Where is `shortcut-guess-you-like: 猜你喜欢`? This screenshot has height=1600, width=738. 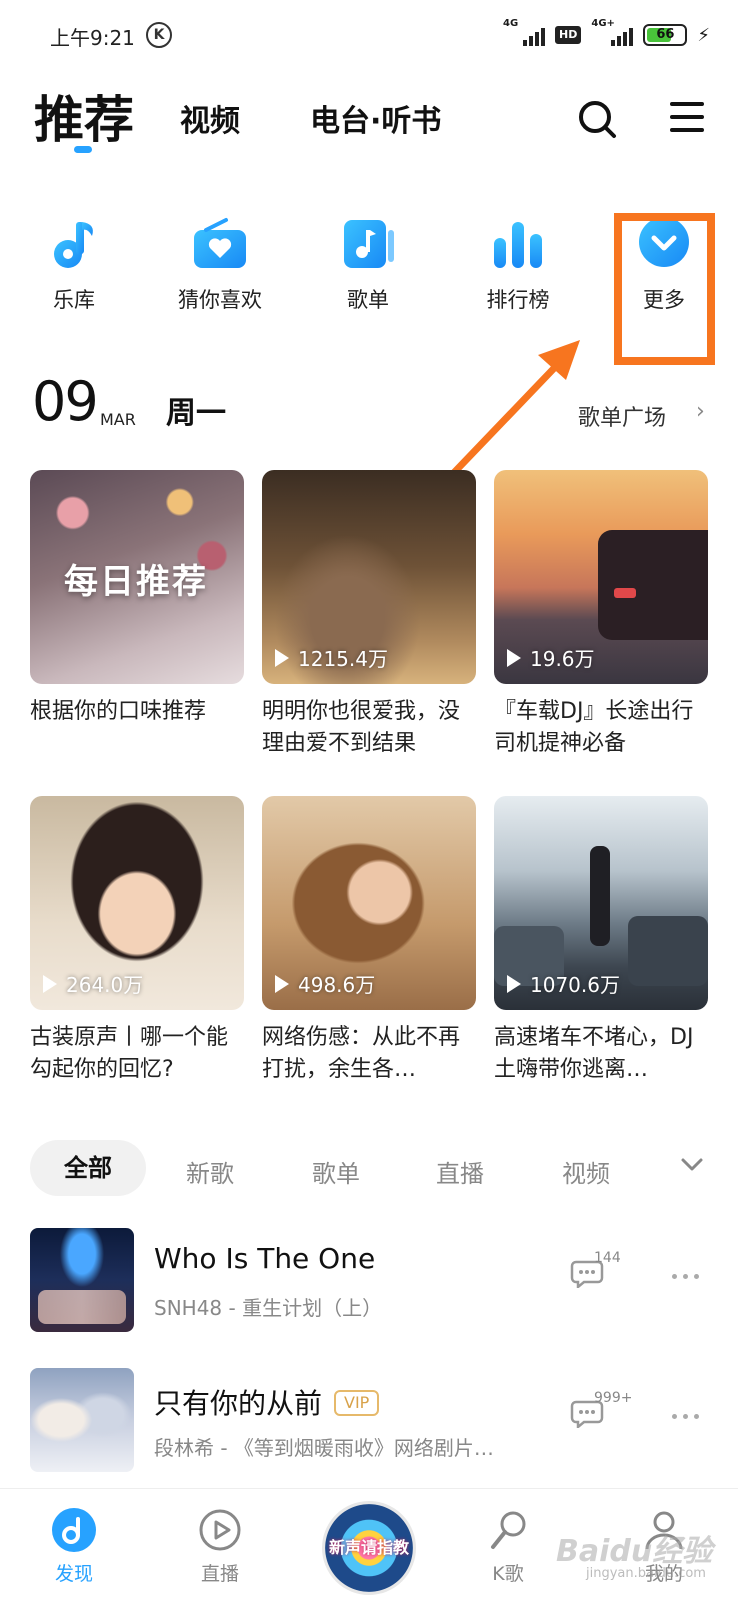 shortcut-guess-you-like: 猜你喜欢 is located at coordinates (220, 265).